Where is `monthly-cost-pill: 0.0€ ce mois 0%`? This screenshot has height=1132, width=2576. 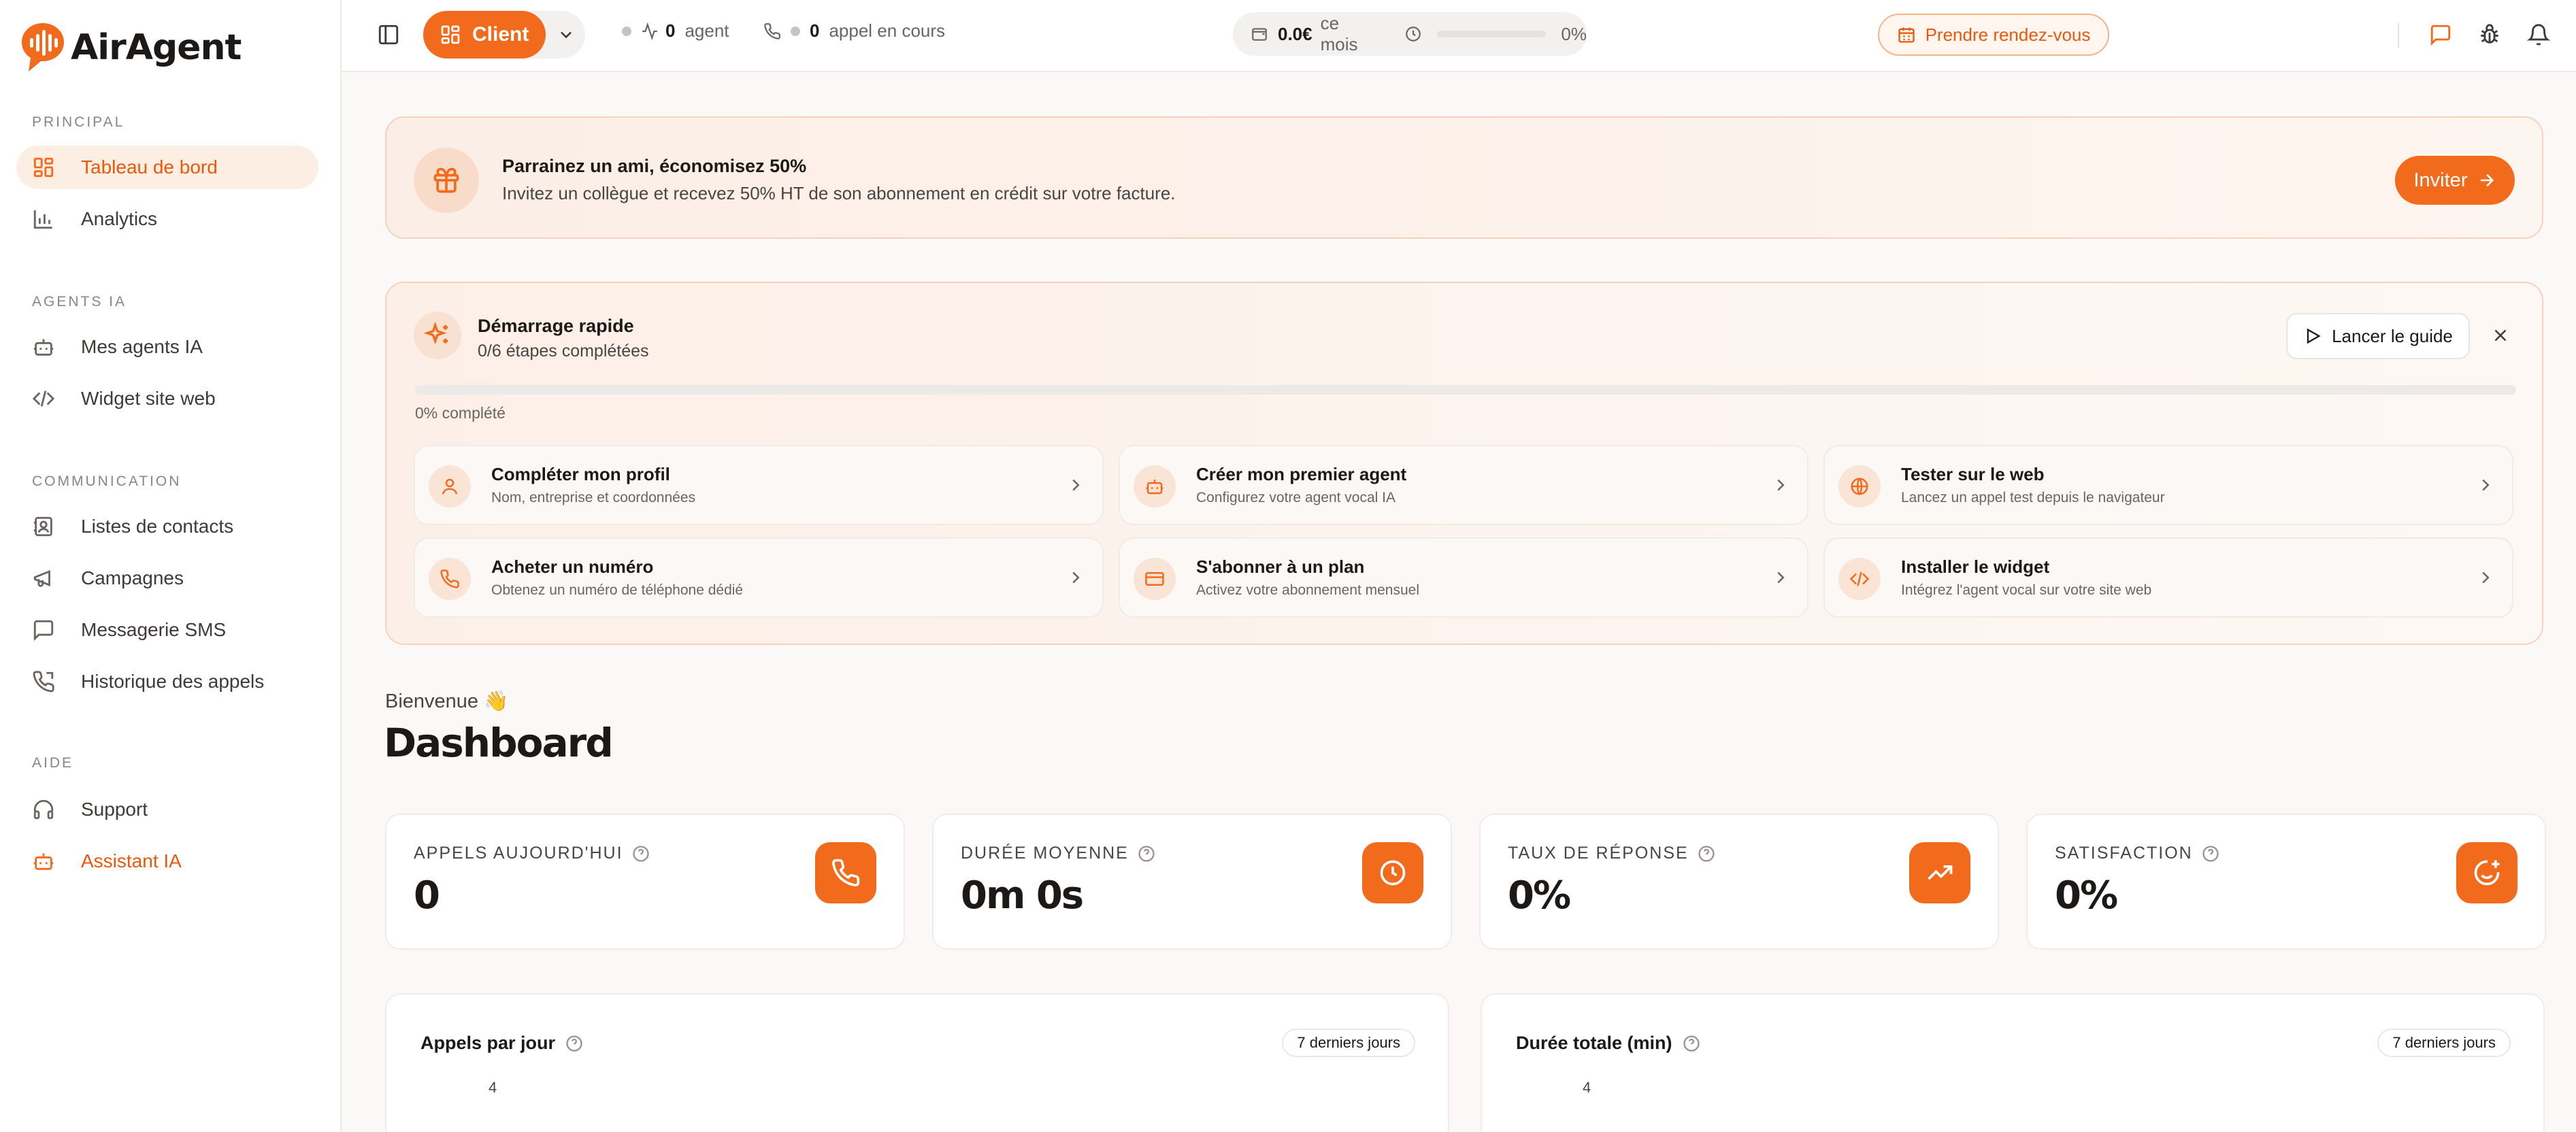 monthly-cost-pill: 0.0€ ce mois 0% is located at coordinates (1410, 34).